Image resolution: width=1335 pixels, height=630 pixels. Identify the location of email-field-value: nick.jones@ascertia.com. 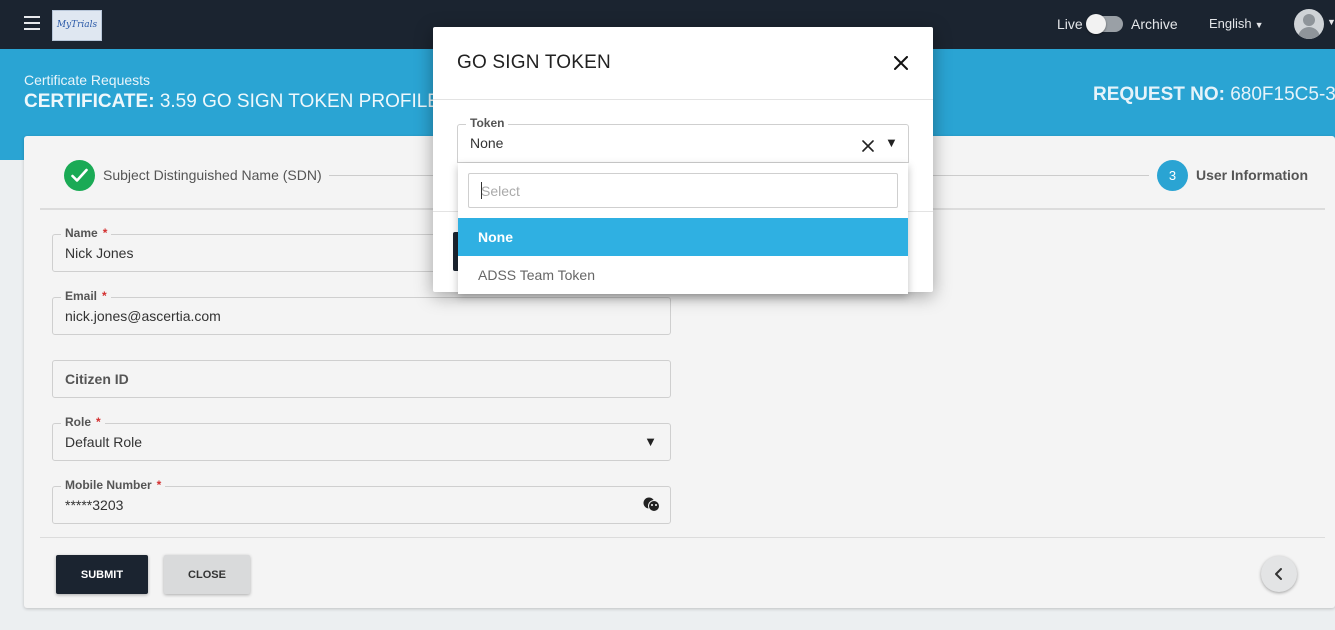
(143, 316).